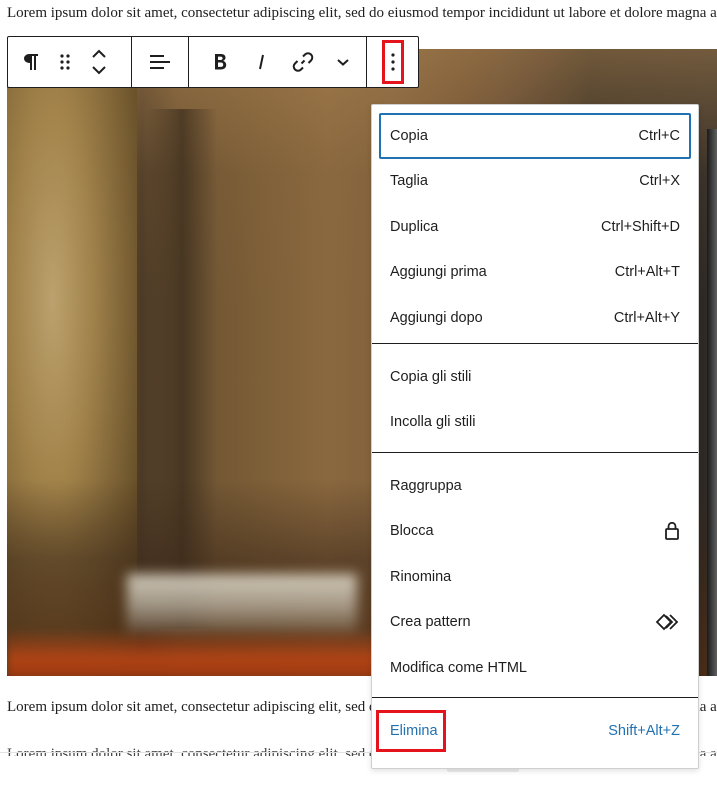  I want to click on menu-item-label: Crea pattern, so click(430, 622).